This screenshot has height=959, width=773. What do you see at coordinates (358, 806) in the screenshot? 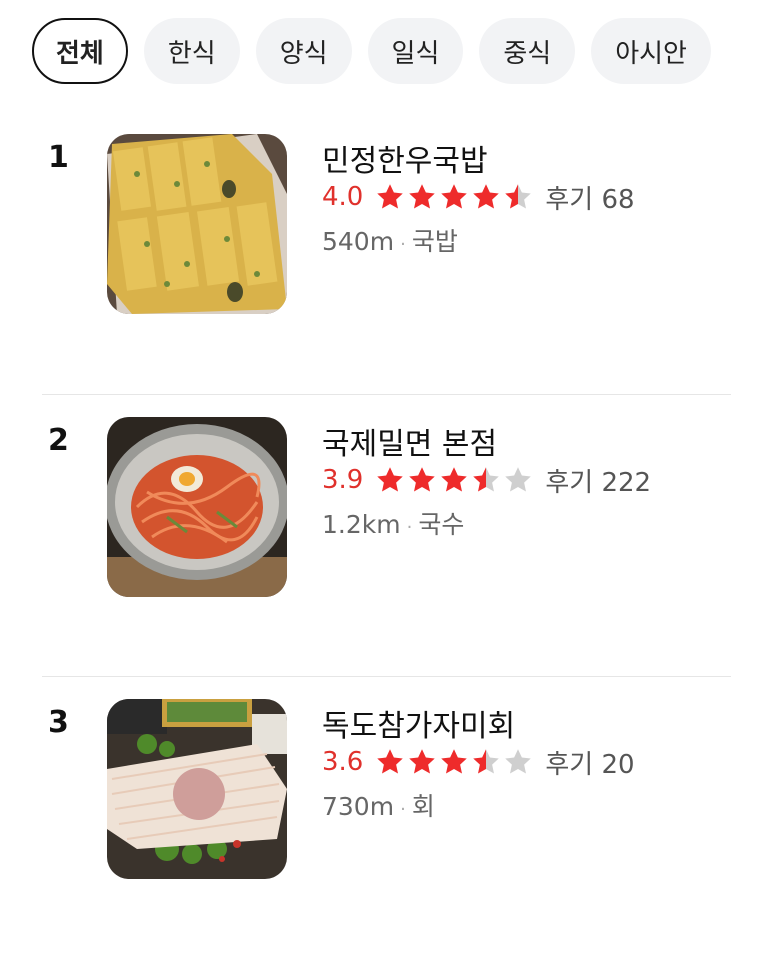
I see `distance: 730m` at bounding box center [358, 806].